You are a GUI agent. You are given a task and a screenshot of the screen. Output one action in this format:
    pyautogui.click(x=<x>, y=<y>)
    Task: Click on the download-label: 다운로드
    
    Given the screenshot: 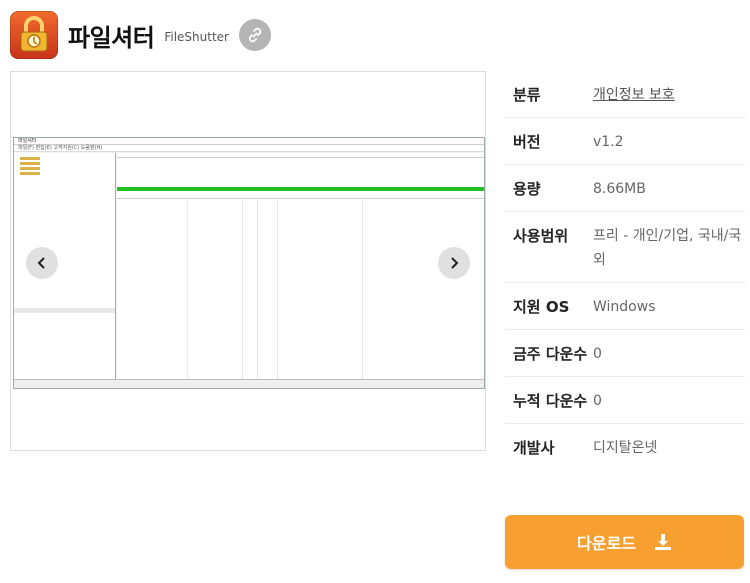 What is the action you would take?
    pyautogui.click(x=606, y=543)
    